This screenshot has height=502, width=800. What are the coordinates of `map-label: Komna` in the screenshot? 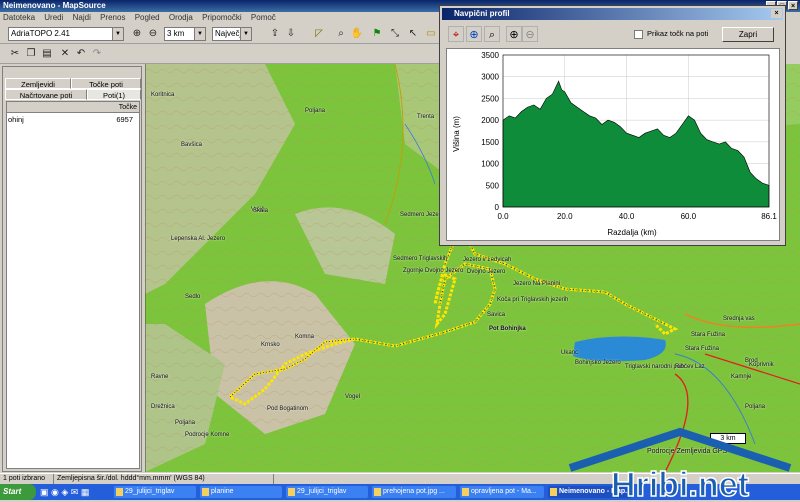 It's located at (305, 337).